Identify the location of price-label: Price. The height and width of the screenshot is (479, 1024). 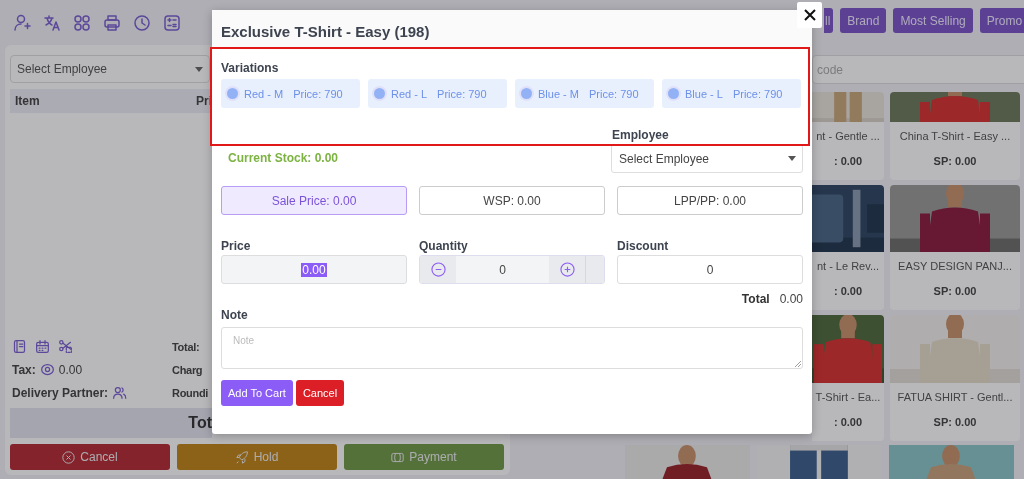
(236, 247).